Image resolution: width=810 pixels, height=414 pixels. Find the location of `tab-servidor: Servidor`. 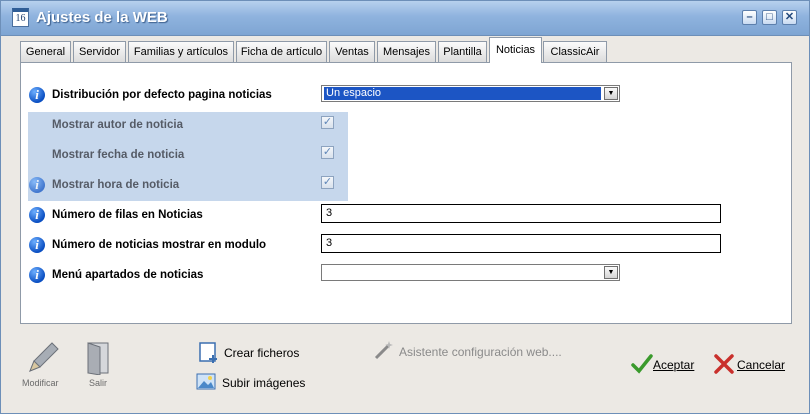

tab-servidor: Servidor is located at coordinates (99, 51).